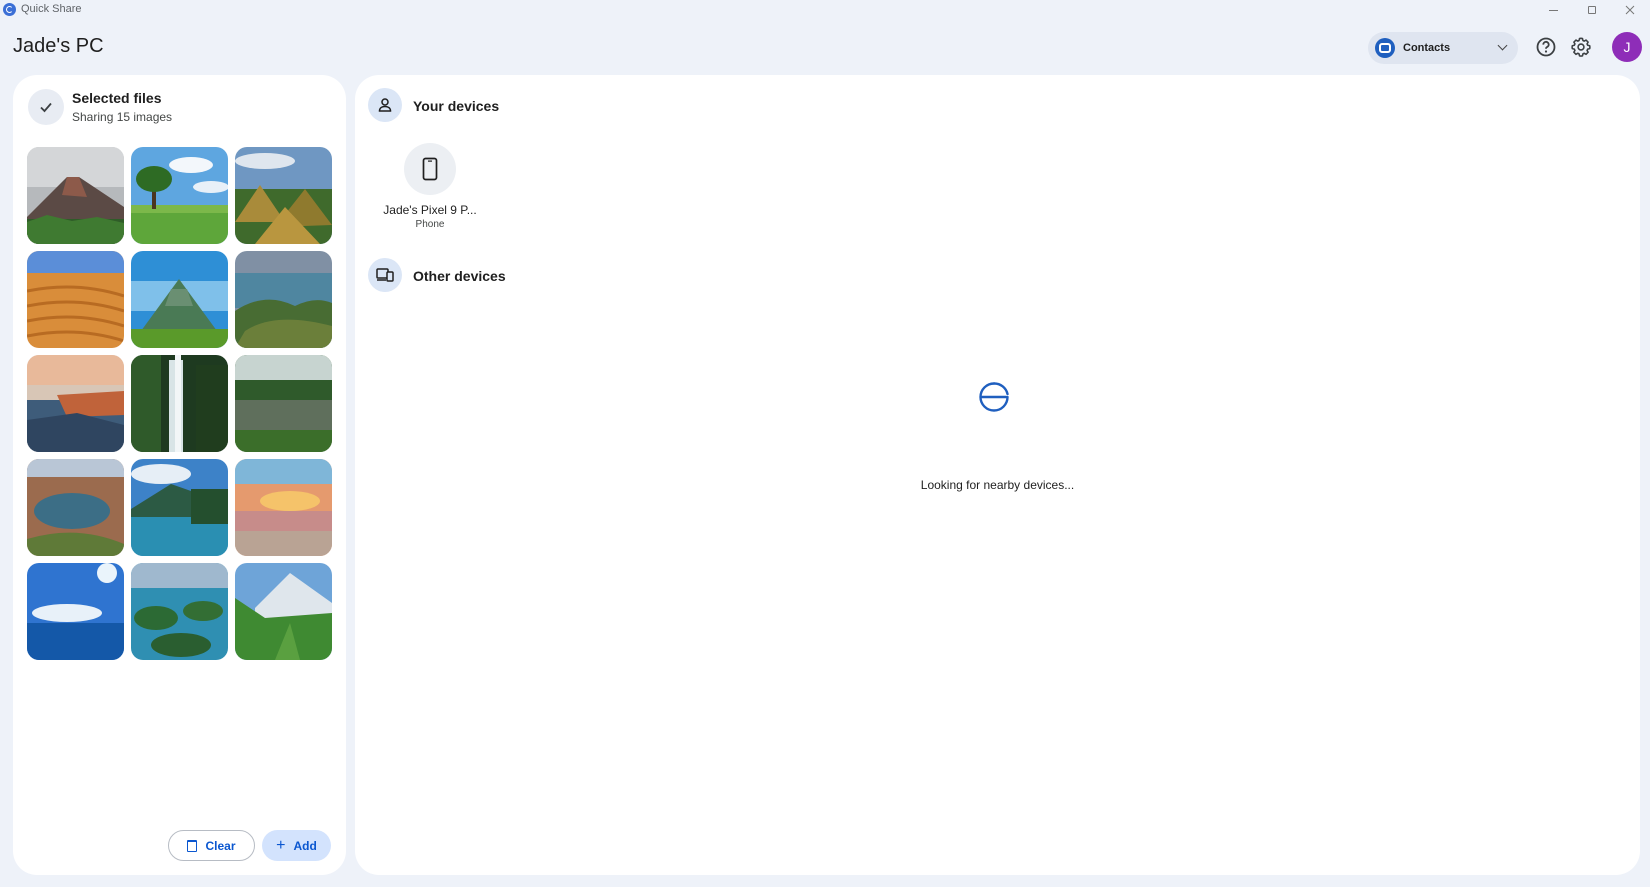  What do you see at coordinates (1385, 48) in the screenshot?
I see `contacts-icon` at bounding box center [1385, 48].